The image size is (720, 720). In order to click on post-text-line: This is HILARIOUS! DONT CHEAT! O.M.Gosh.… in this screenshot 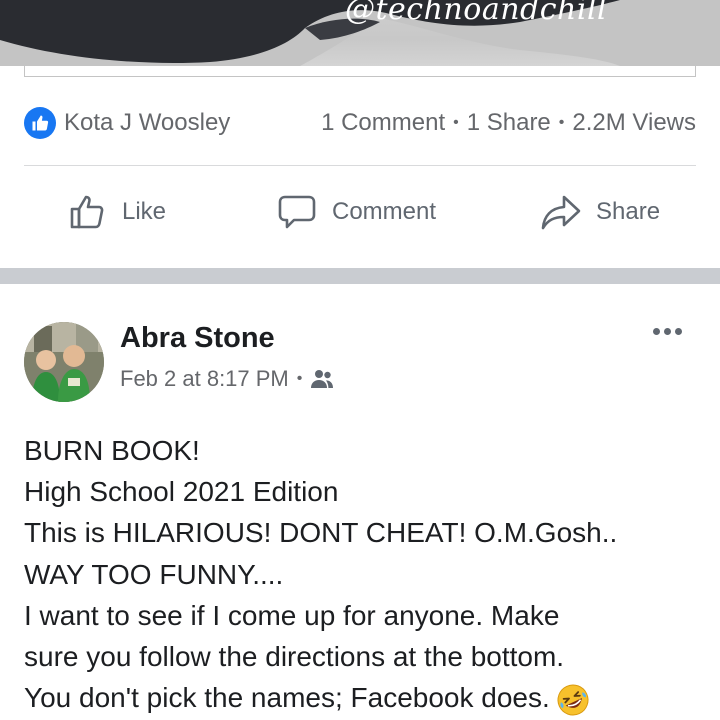, I will do `click(321, 533)`.